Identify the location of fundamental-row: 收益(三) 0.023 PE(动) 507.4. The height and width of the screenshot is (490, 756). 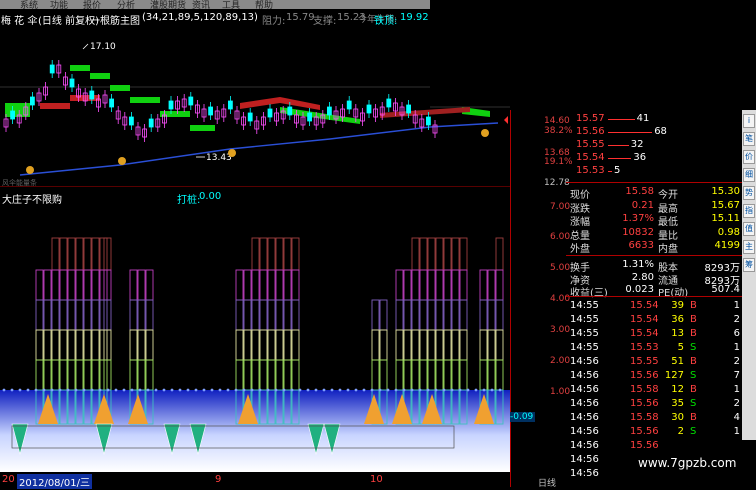
(654, 291).